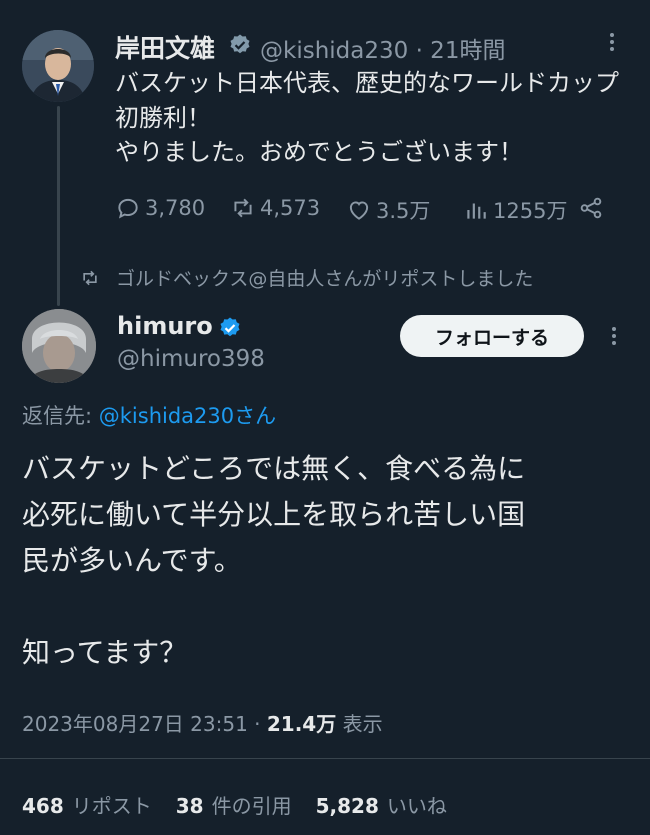 This screenshot has width=650, height=835. I want to click on quotes-stat: 38 件の引用, so click(234, 804).